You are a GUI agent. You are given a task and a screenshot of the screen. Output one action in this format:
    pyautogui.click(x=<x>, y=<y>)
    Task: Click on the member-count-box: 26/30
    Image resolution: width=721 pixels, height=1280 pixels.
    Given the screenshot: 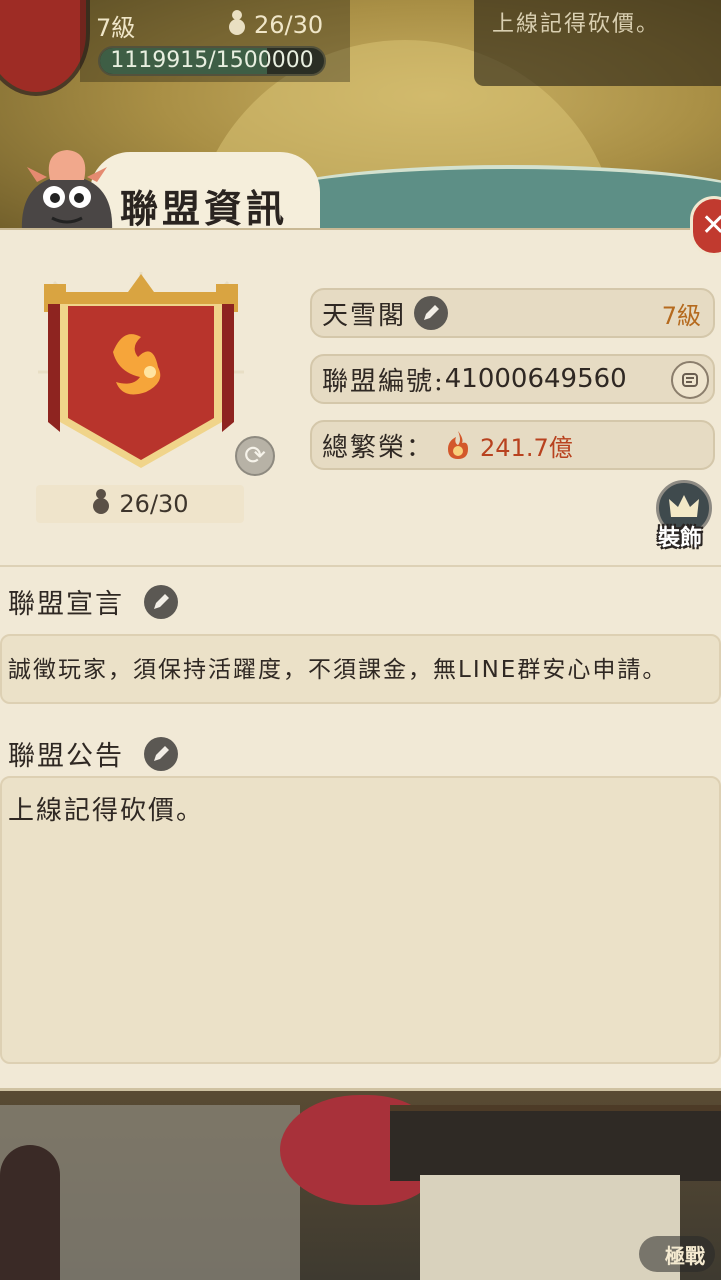 What is the action you would take?
    pyautogui.click(x=140, y=504)
    